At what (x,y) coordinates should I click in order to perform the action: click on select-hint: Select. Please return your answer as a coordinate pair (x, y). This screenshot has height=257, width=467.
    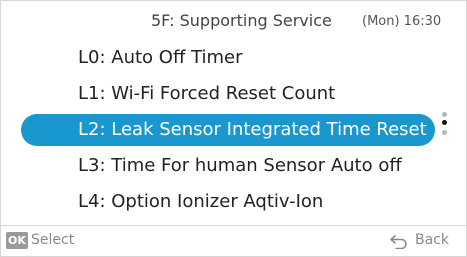
    Looking at the image, I should click on (53, 240).